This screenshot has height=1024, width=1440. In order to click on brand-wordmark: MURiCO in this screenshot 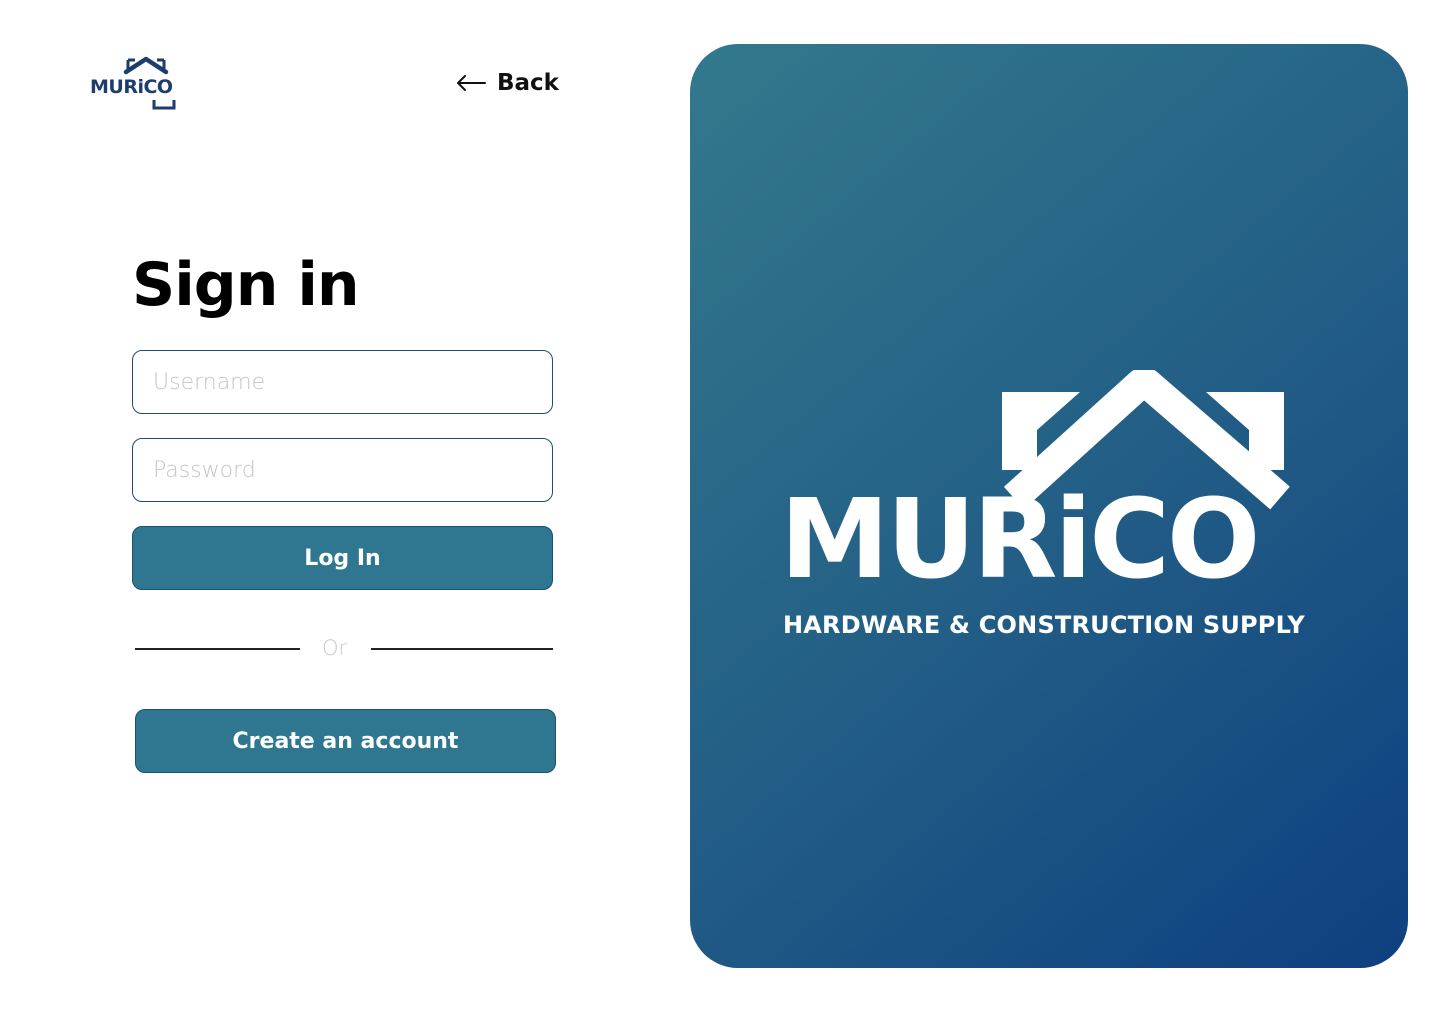, I will do `click(1020, 539)`.